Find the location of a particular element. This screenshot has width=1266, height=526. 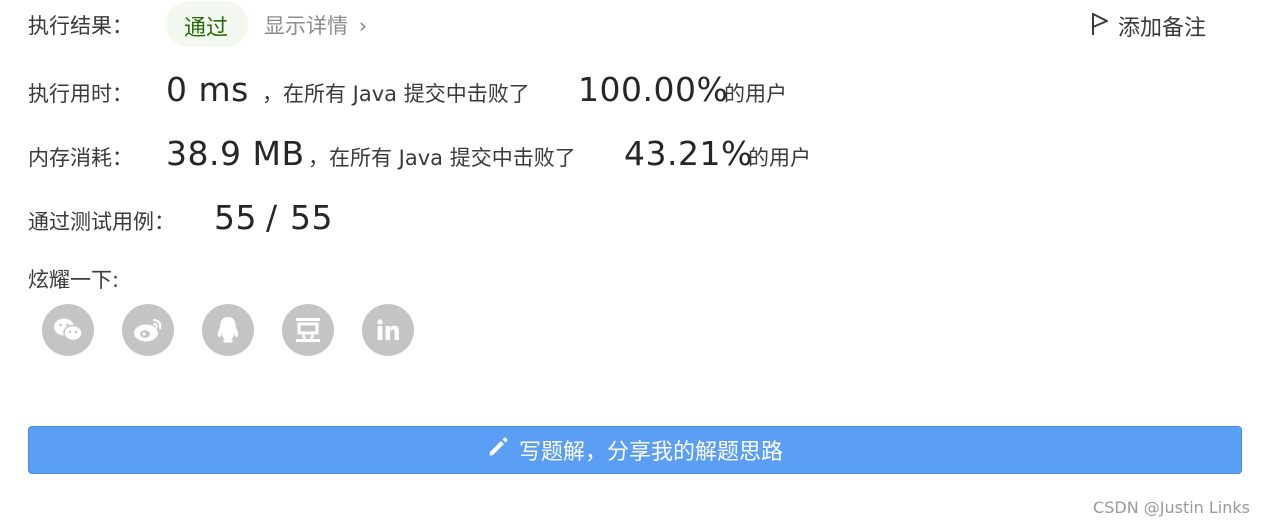

write-solution-button: 写题解，分享我的解题思路 is located at coordinates (635, 450).